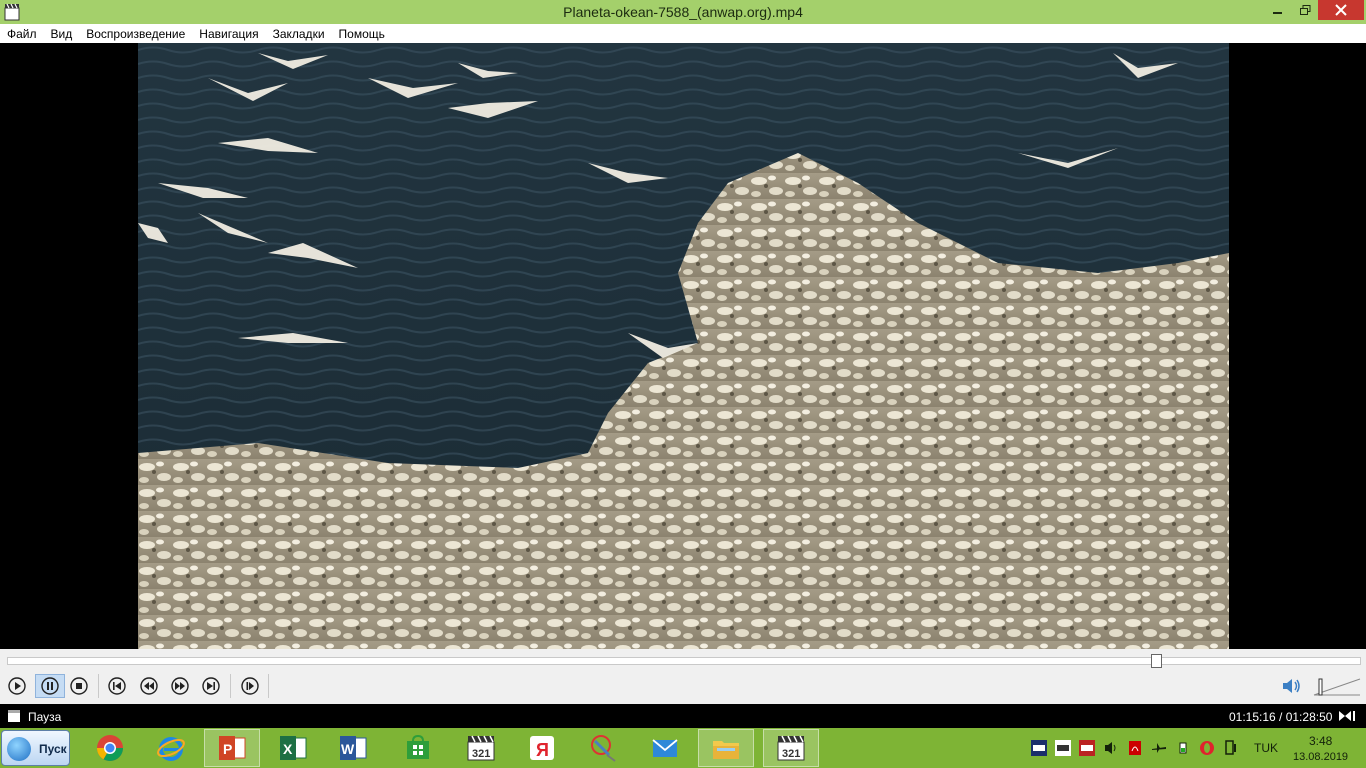 The height and width of the screenshot is (768, 1366). What do you see at coordinates (1159, 748) in the screenshot?
I see `tray-airplane-icon` at bounding box center [1159, 748].